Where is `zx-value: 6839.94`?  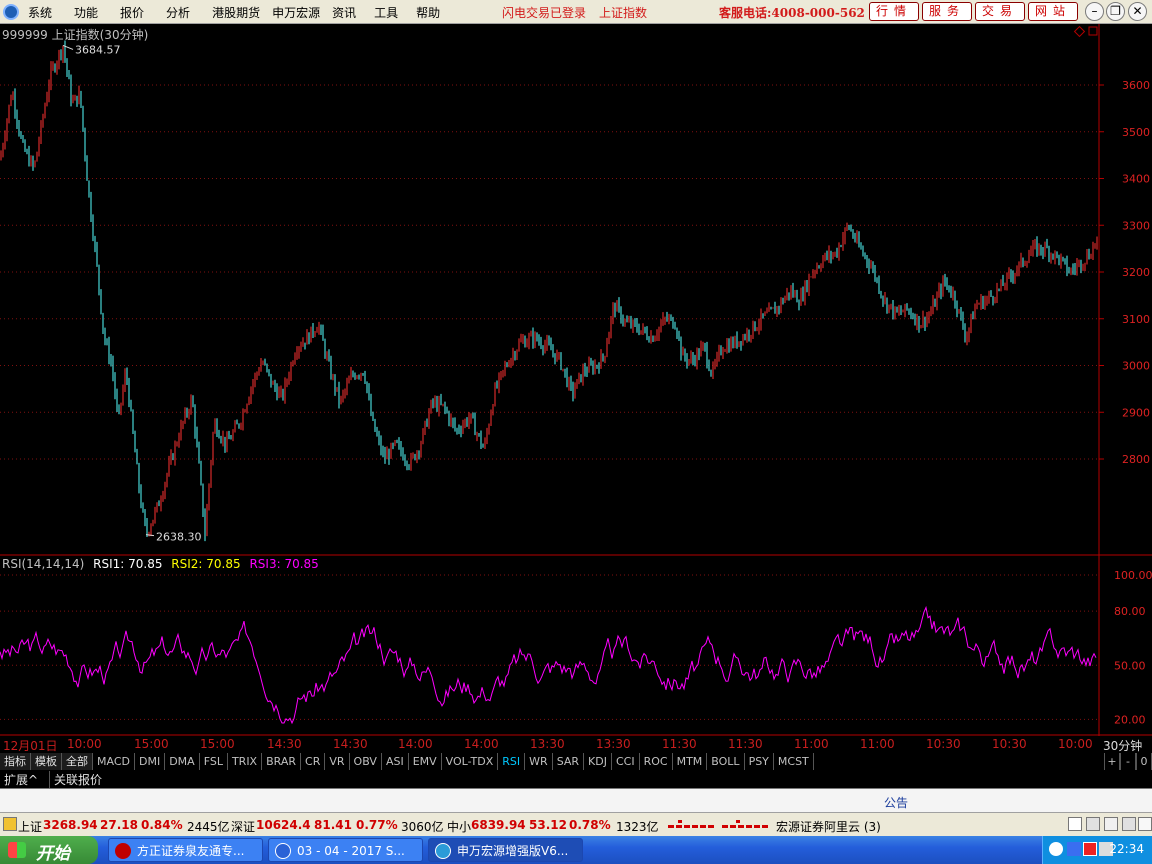
zx-value: 6839.94 is located at coordinates (498, 825).